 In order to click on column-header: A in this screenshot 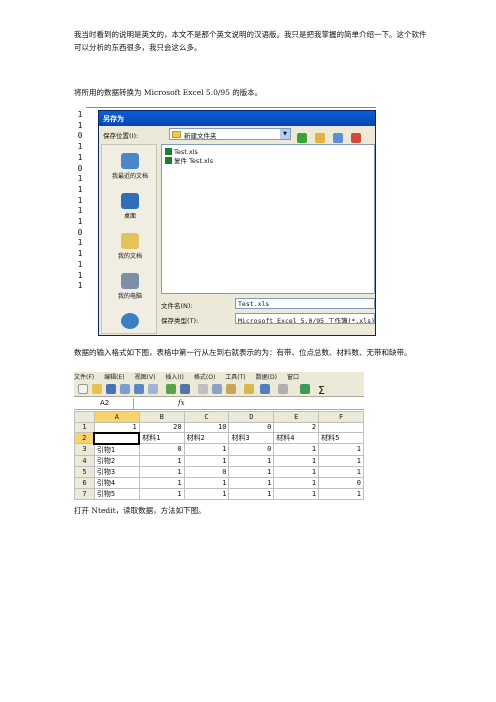, I will do `click(116, 417)`.